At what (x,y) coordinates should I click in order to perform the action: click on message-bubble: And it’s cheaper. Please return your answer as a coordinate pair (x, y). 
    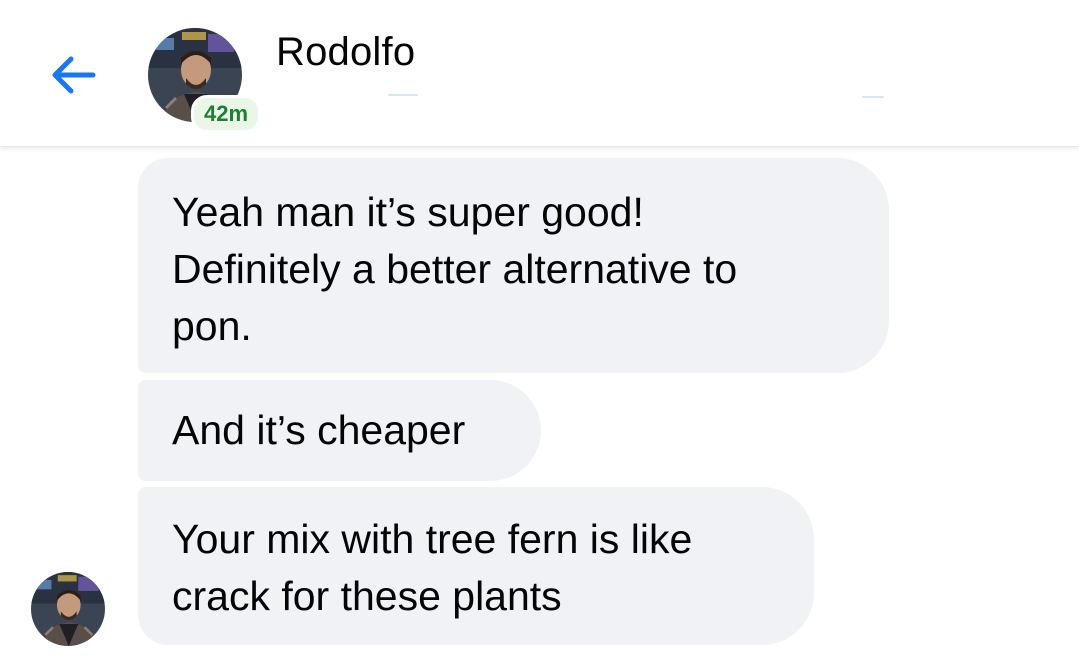
    Looking at the image, I should click on (339, 430).